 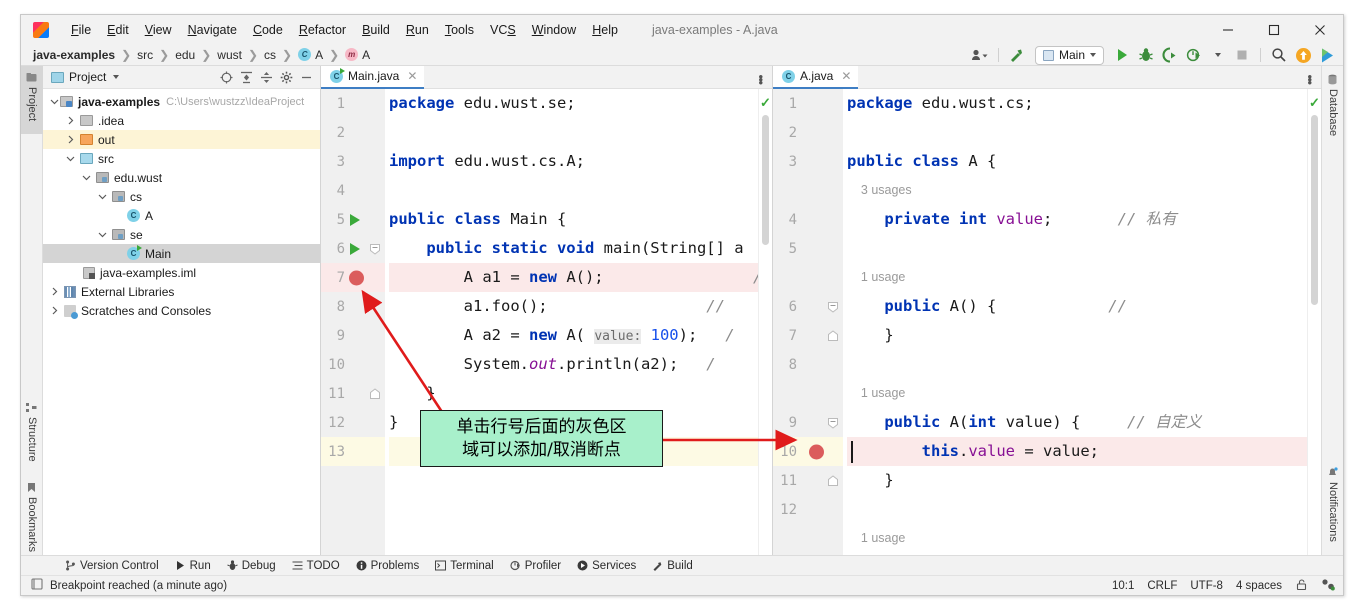 What do you see at coordinates (808, 335) in the screenshot?
I see `gutter-line: 7` at bounding box center [808, 335].